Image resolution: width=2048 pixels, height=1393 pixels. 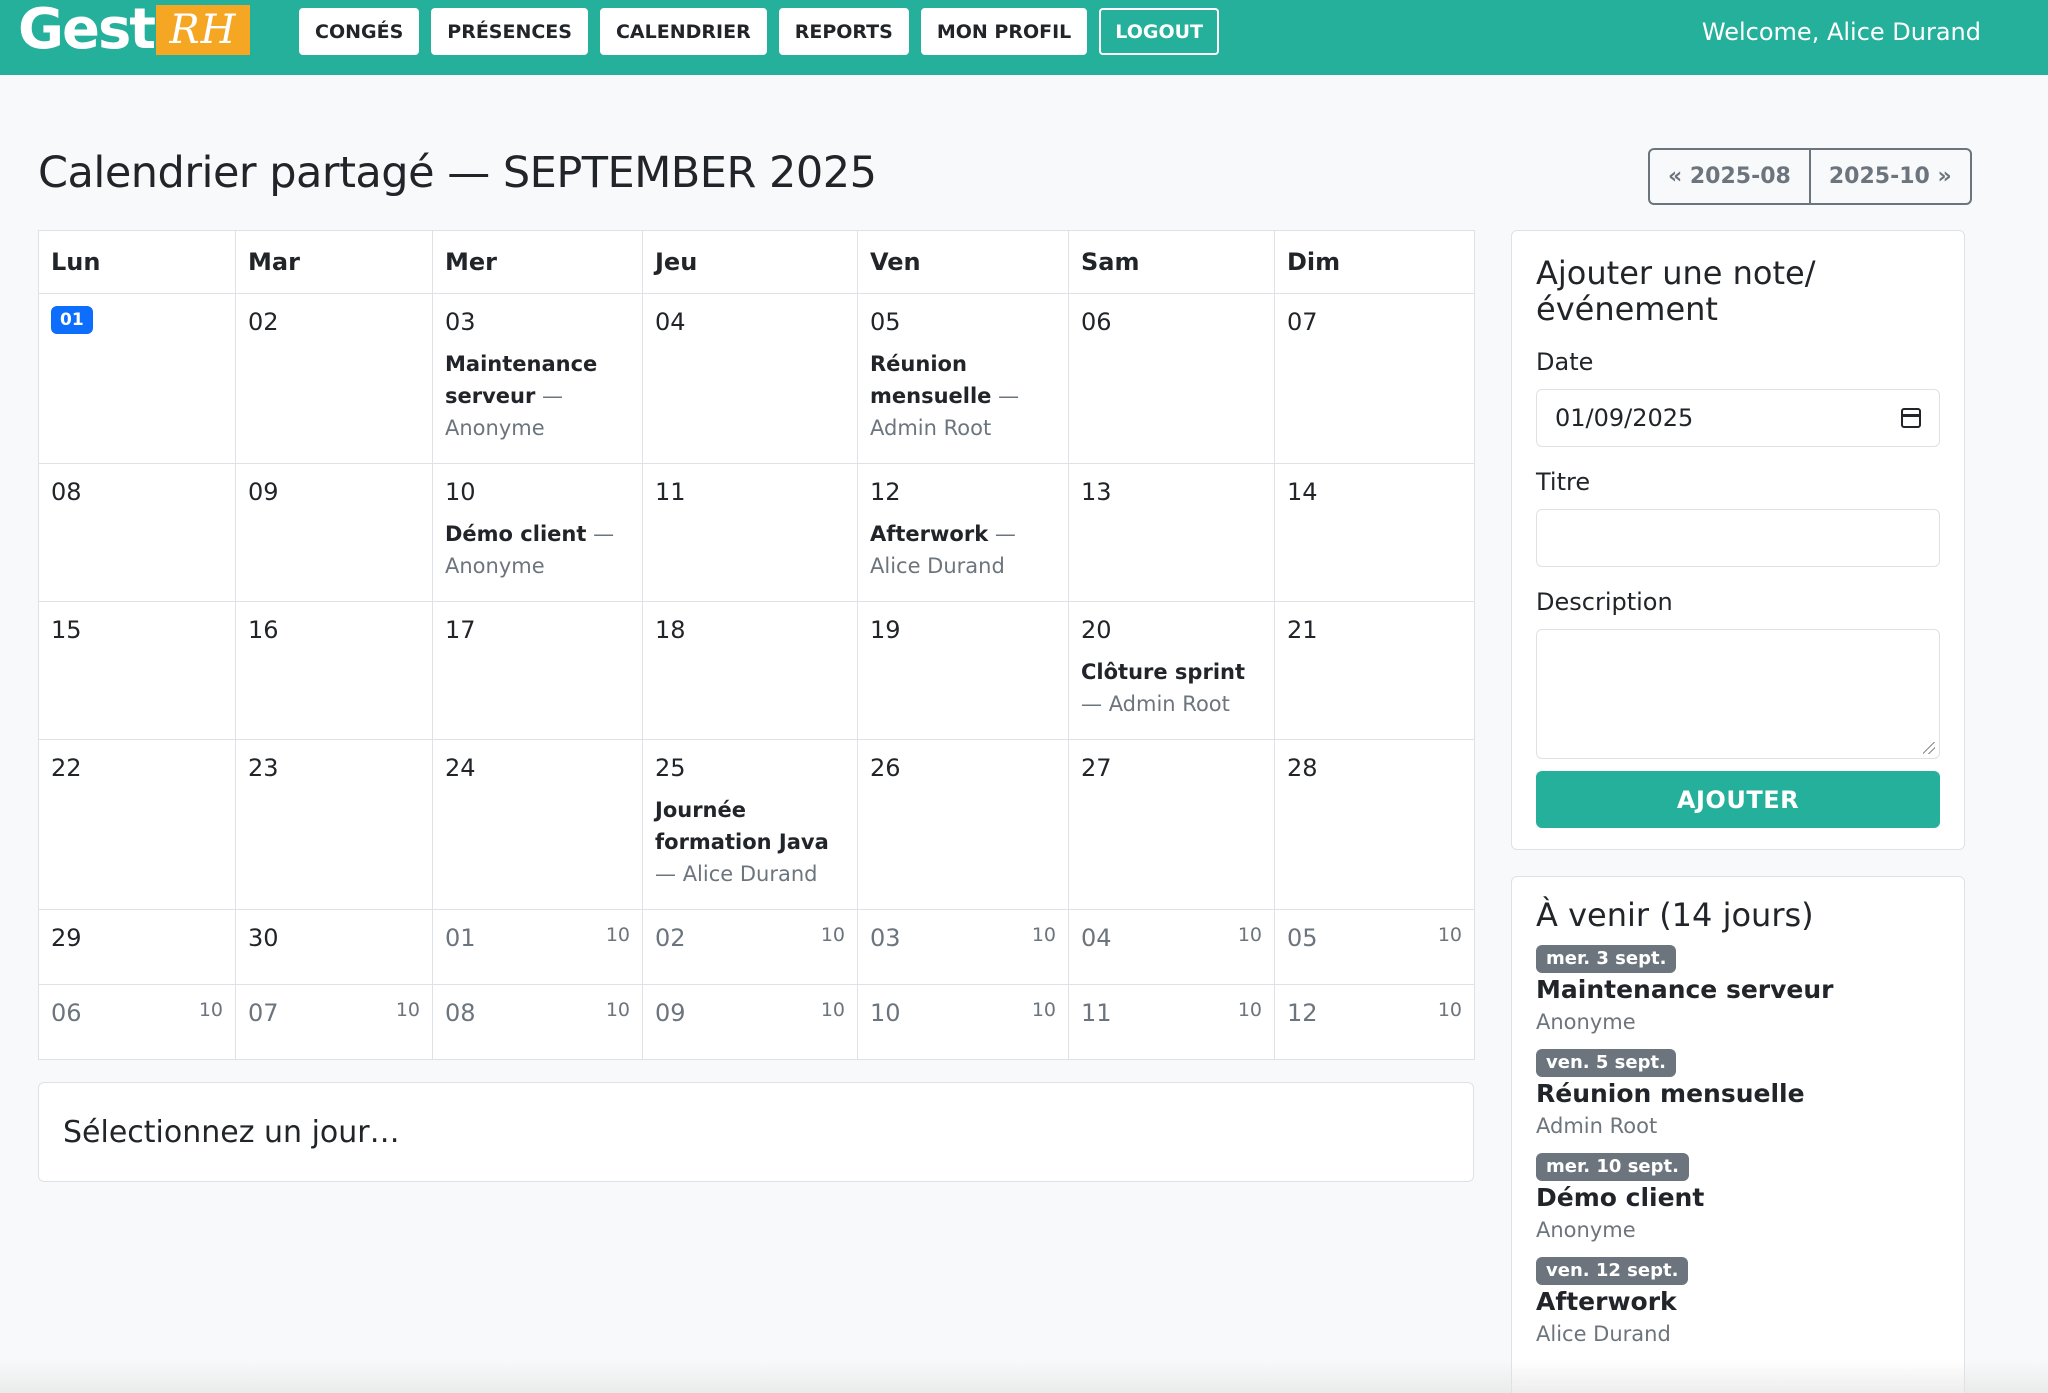 I want to click on day-number: 12, so click(x=1302, y=1013).